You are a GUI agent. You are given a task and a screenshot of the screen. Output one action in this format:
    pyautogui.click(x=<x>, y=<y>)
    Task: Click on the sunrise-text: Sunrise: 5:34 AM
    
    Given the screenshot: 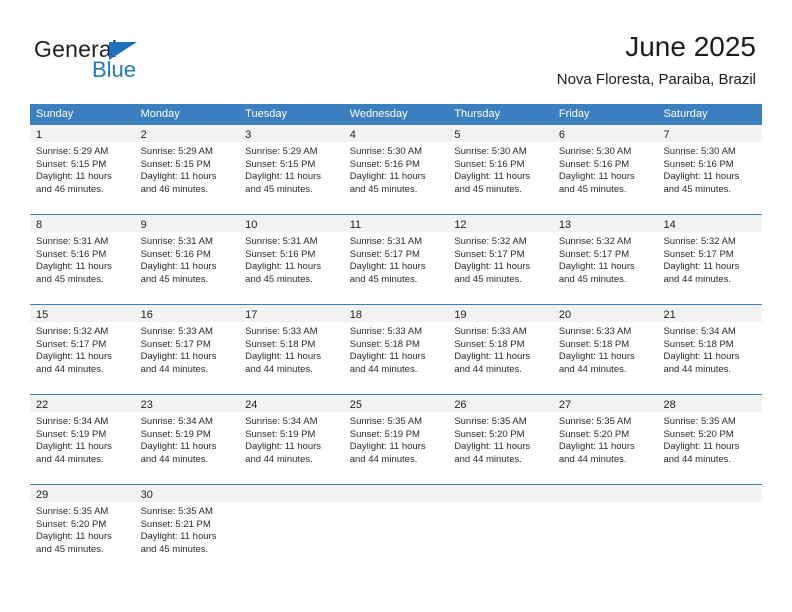 What is the action you would take?
    pyautogui.click(x=699, y=331)
    